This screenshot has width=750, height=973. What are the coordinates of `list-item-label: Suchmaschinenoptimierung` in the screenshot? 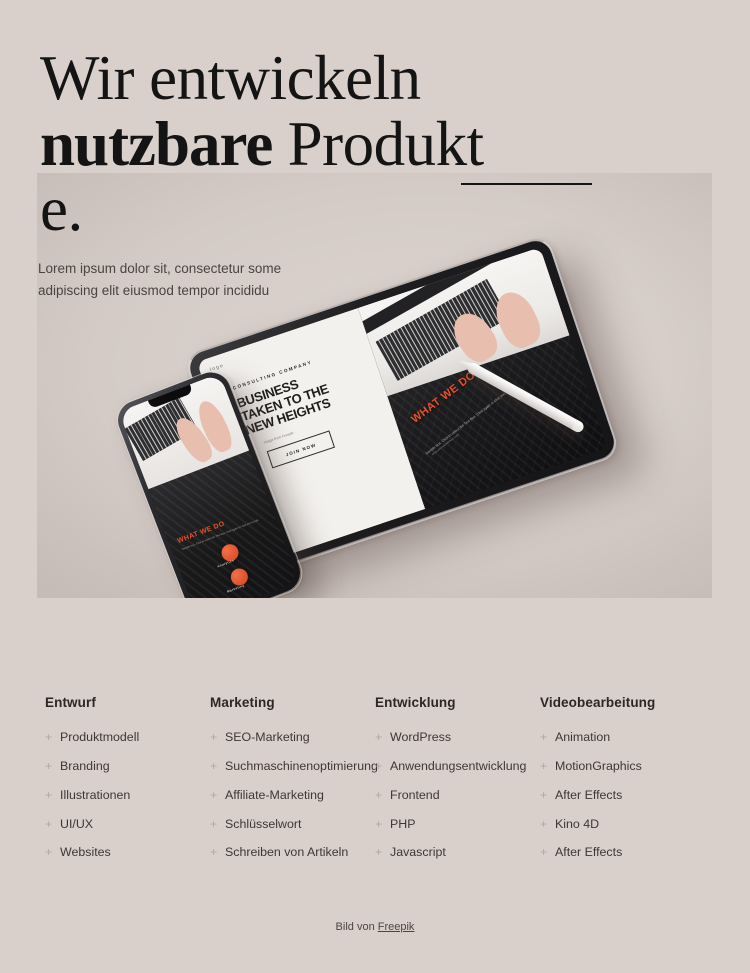 It's located at (301, 765).